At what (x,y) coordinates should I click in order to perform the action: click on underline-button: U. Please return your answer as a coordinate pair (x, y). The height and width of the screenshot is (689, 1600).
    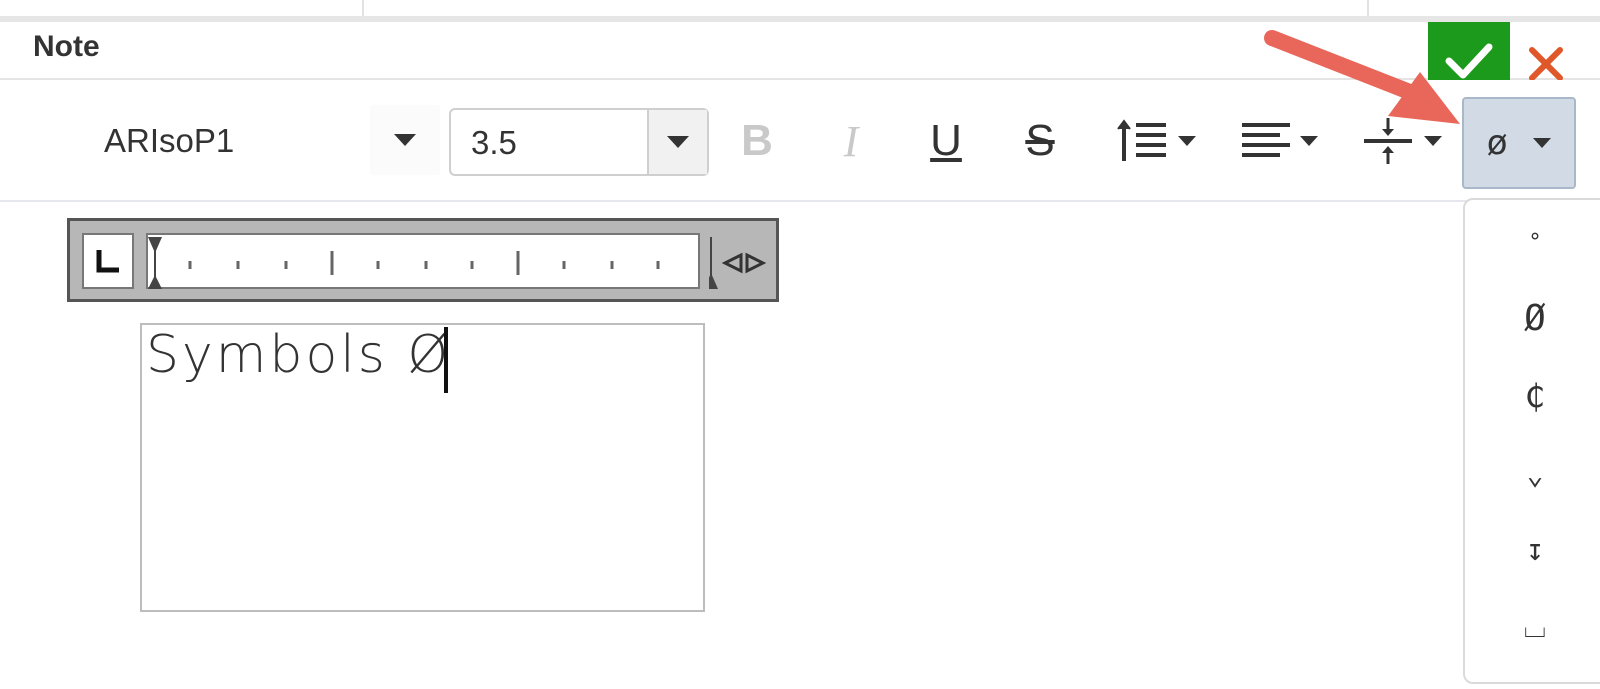
    Looking at the image, I should click on (946, 141).